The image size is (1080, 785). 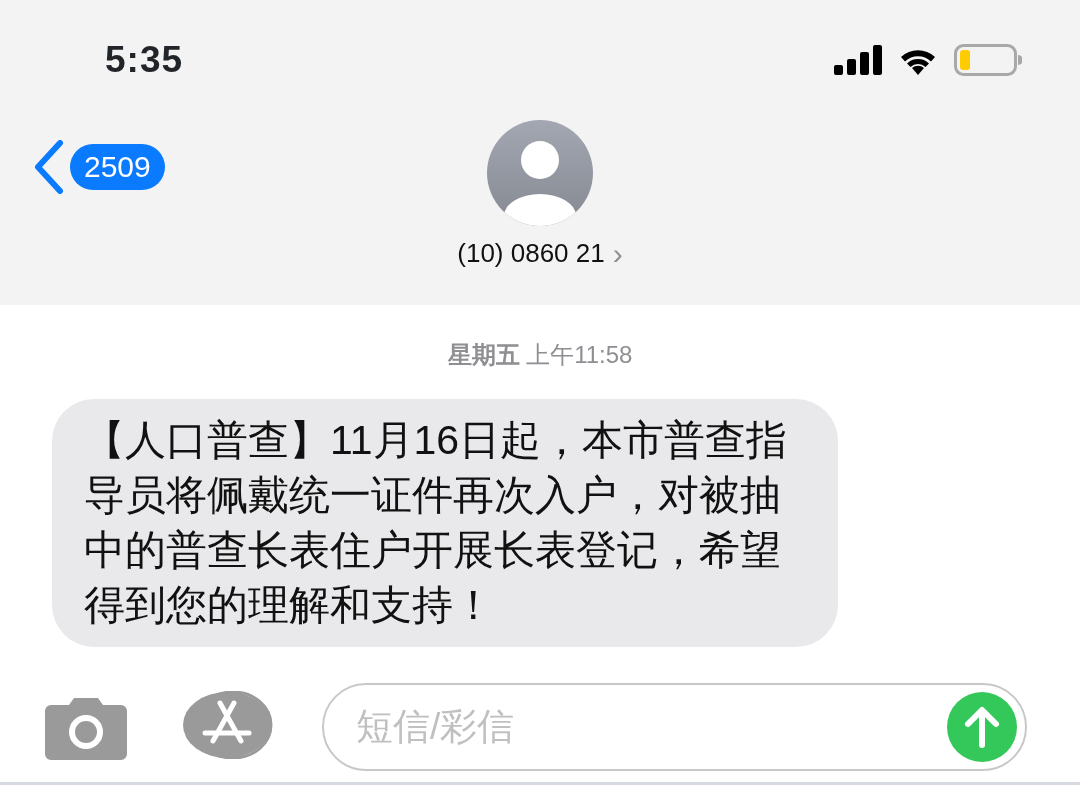 I want to click on back-button: 2509, so click(x=99, y=167).